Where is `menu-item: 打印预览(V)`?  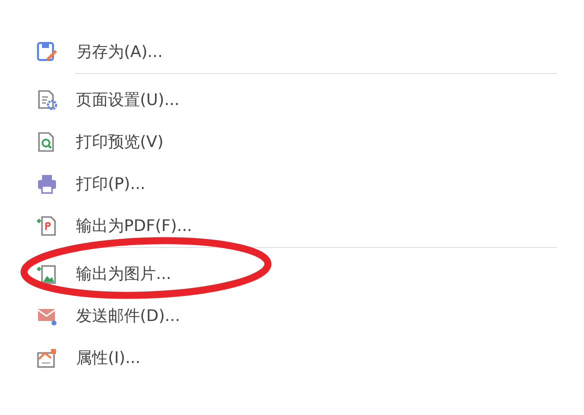 menu-item: 打印预览(V) is located at coordinates (292, 142).